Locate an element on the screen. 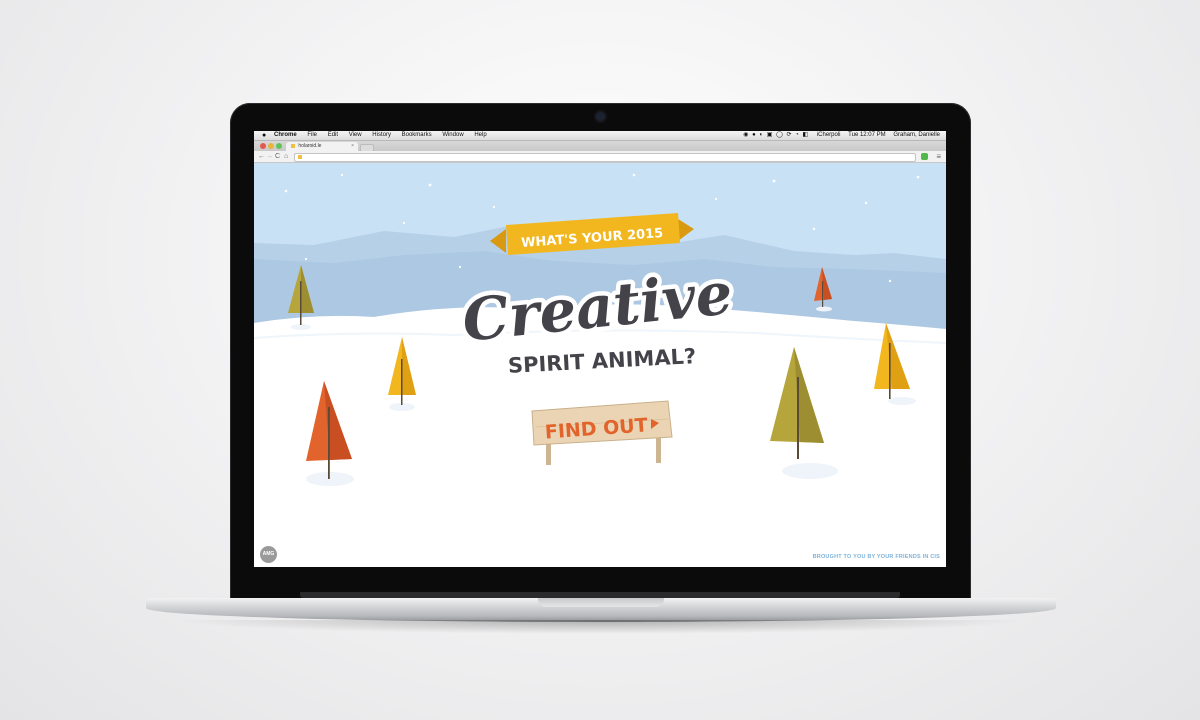 This screenshot has width=1200, height=720. zoom-window-button is located at coordinates (279, 146).